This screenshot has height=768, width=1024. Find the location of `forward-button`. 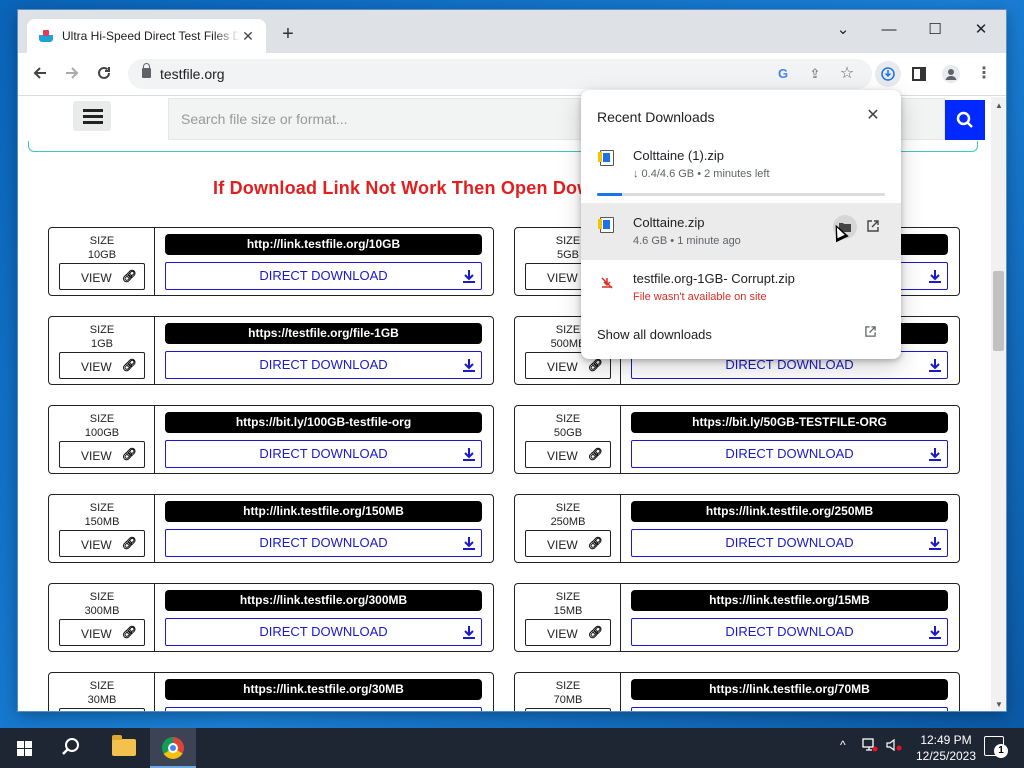

forward-button is located at coordinates (72, 75).